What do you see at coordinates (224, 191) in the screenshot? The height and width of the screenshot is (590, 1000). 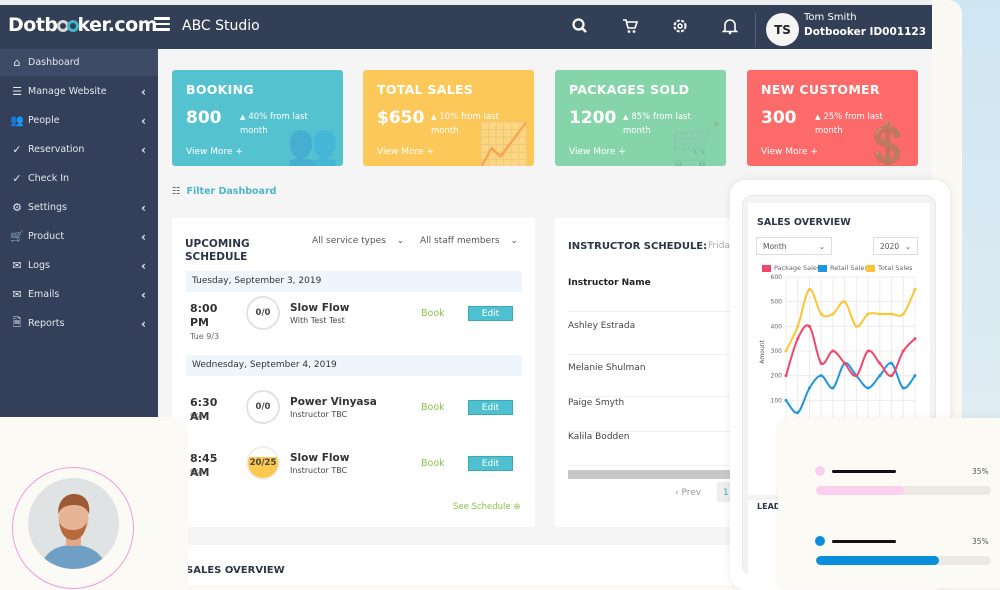 I see `filter-dashboard-button: ☷ Filter Dashboard` at bounding box center [224, 191].